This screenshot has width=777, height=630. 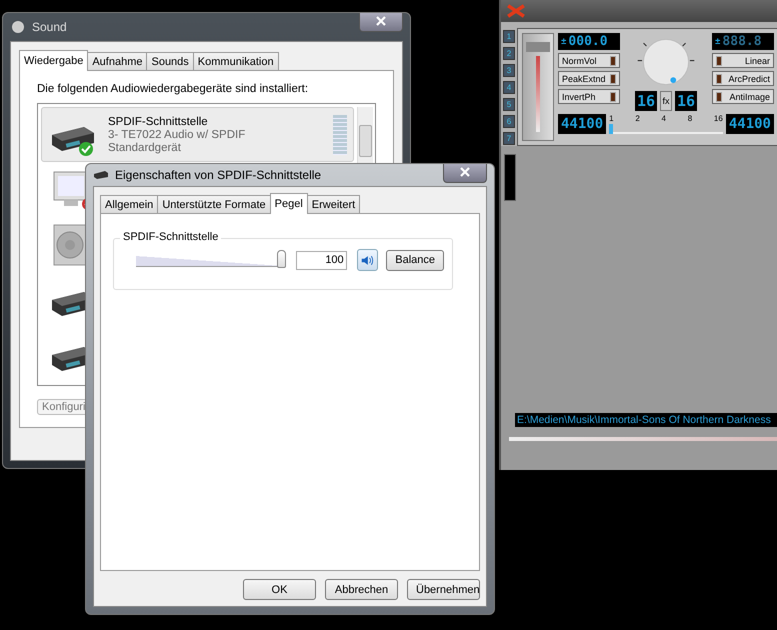 I want to click on scale-label: 16, so click(x=718, y=118).